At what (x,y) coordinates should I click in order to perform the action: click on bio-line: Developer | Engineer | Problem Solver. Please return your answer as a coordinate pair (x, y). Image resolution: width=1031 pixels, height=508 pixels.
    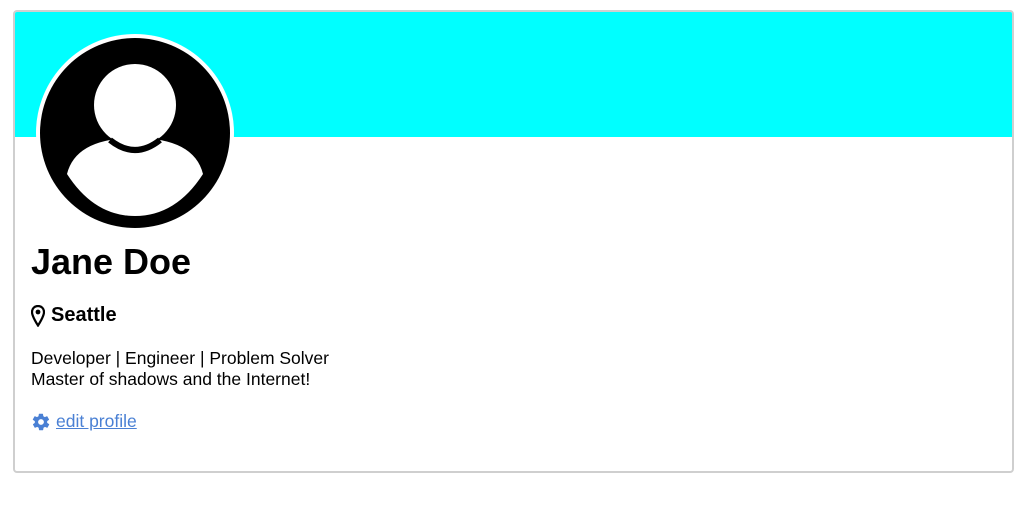
    Looking at the image, I should click on (180, 358).